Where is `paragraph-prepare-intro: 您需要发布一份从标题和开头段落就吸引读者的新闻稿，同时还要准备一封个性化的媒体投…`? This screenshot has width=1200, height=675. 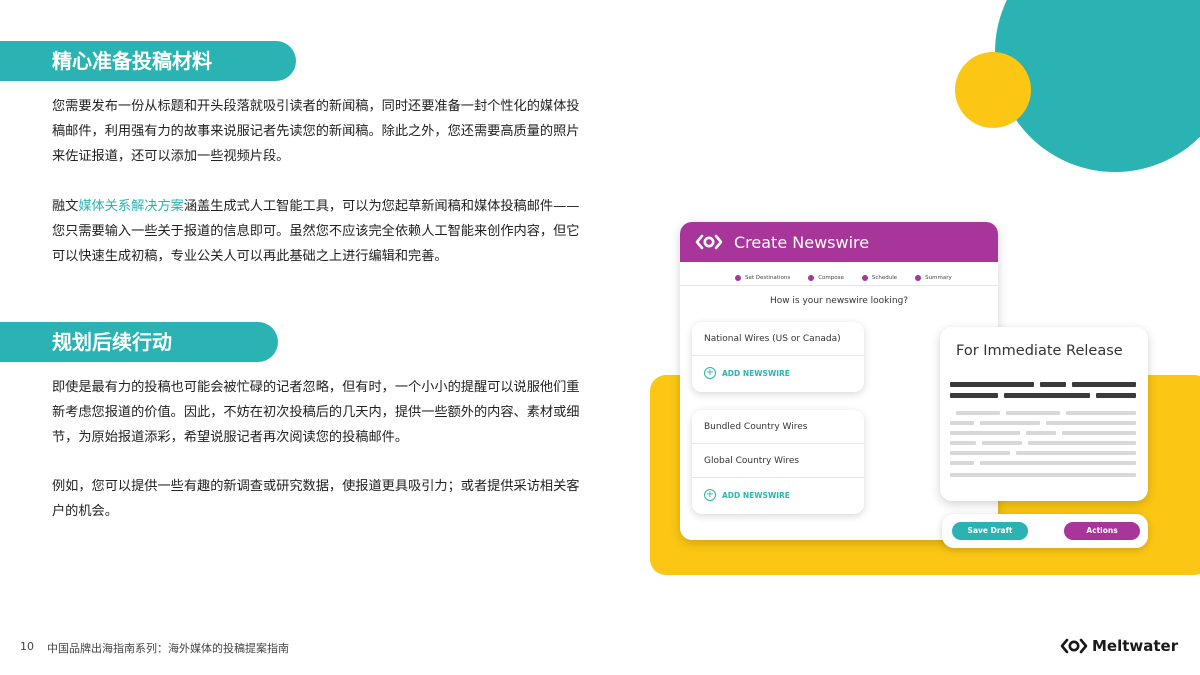
paragraph-prepare-intro: 您需要发布一份从标题和开头段落就吸引读者的新闻稿，同时还要准备一封个性化的媒体投… is located at coordinates (316, 131).